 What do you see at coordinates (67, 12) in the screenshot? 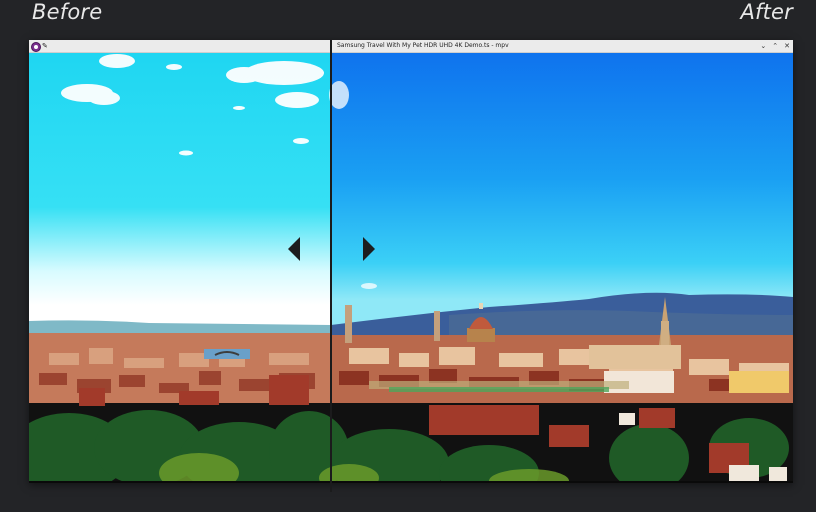
I see `before-label: Before` at bounding box center [67, 12].